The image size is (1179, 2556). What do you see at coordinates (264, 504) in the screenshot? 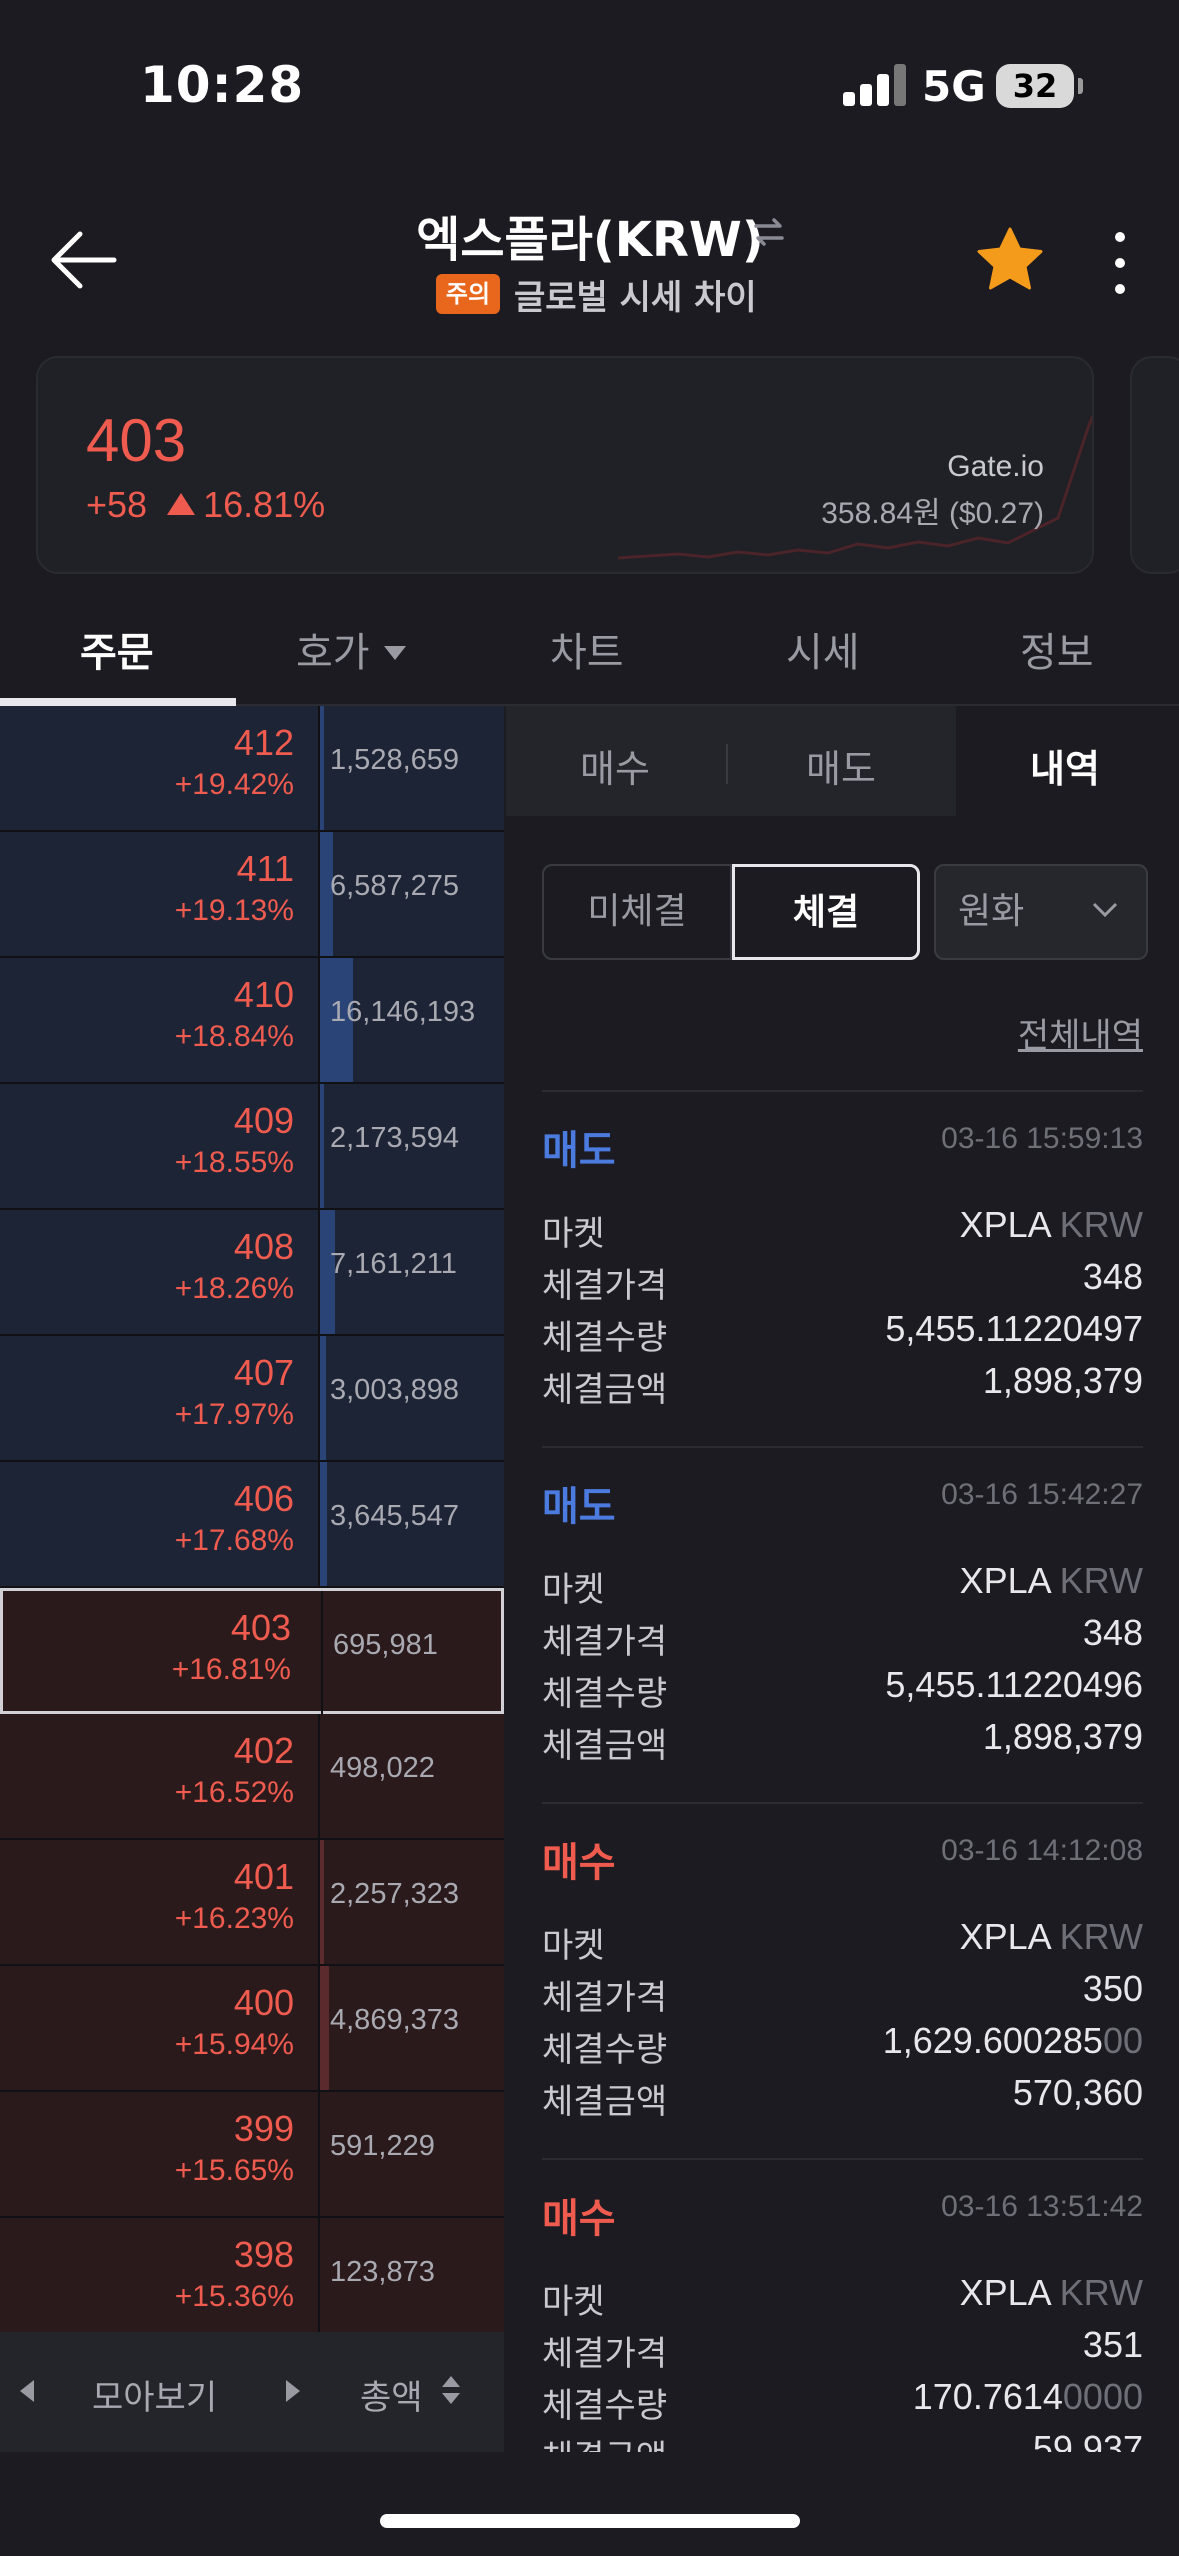
I see `change-pct: 16.81%` at bounding box center [264, 504].